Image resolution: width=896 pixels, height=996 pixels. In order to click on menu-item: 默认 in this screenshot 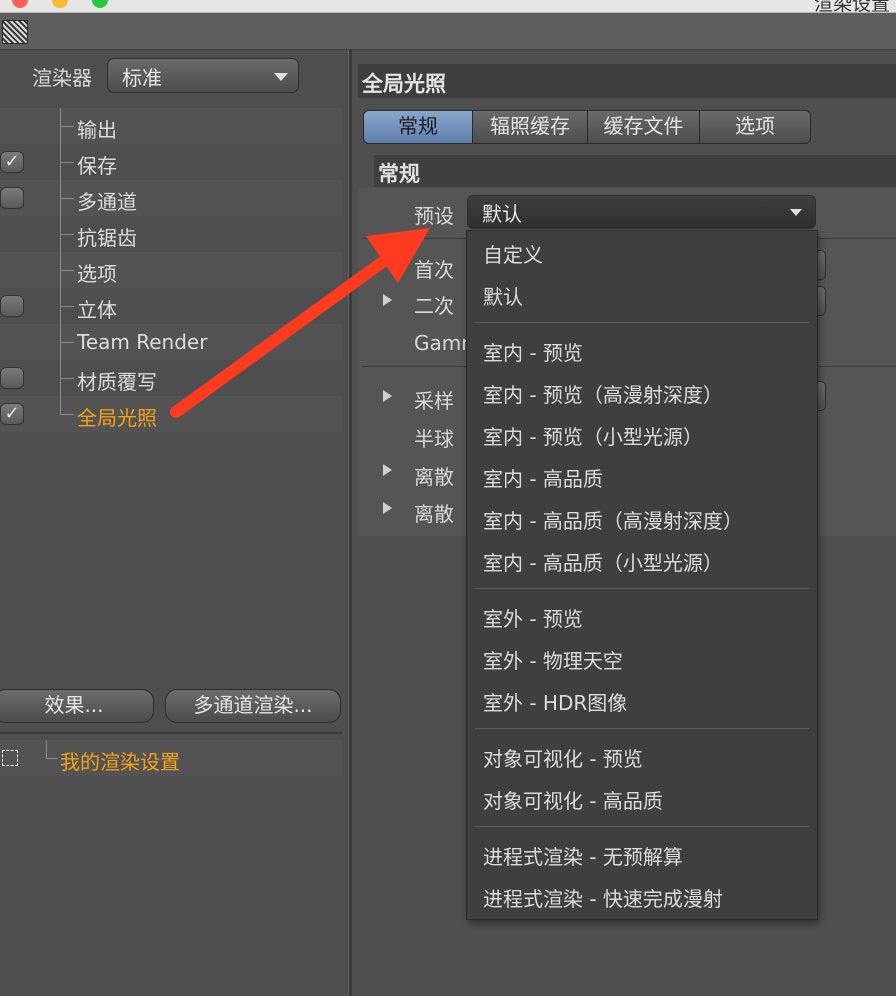, I will do `click(503, 295)`.